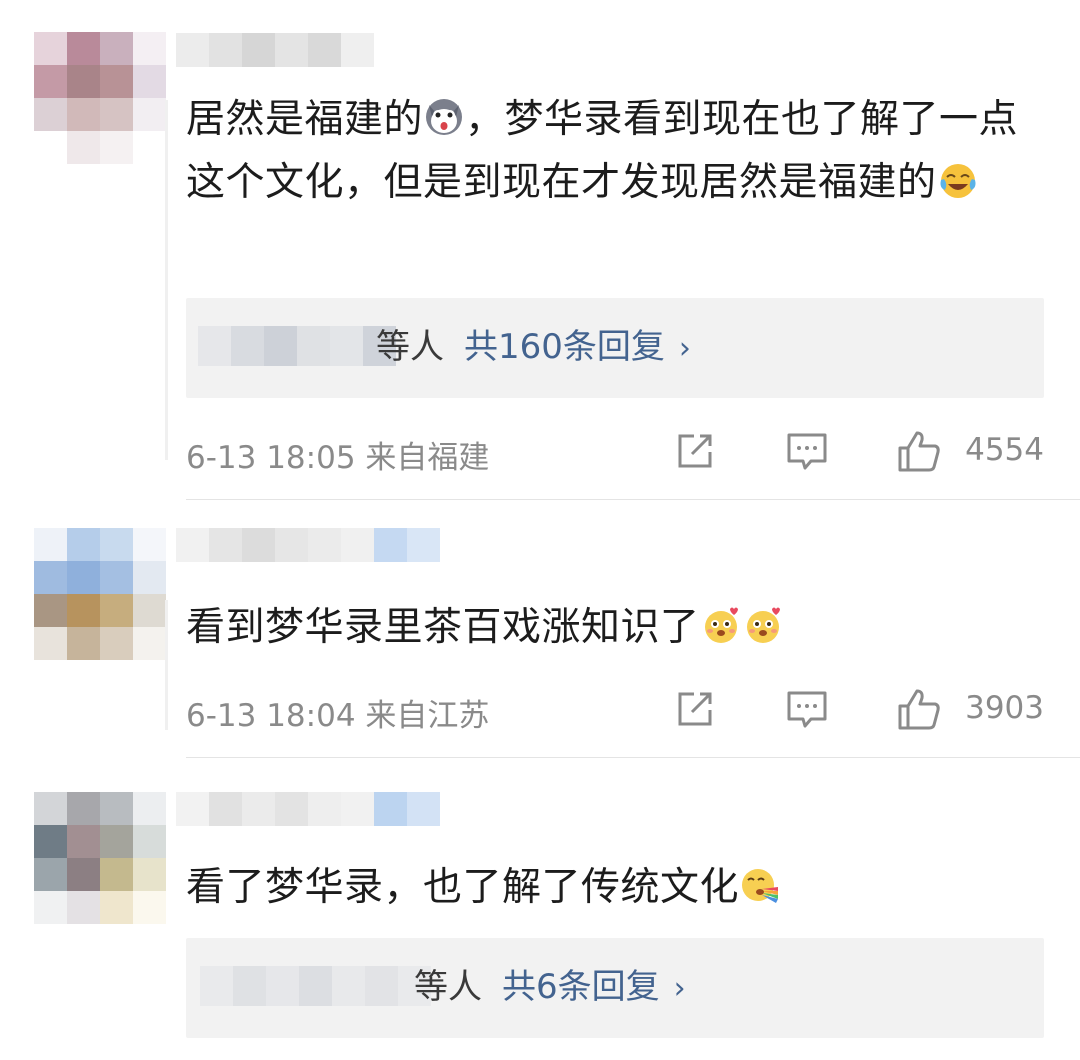  I want to click on timestamp: 6-13 18:05, so click(271, 458).